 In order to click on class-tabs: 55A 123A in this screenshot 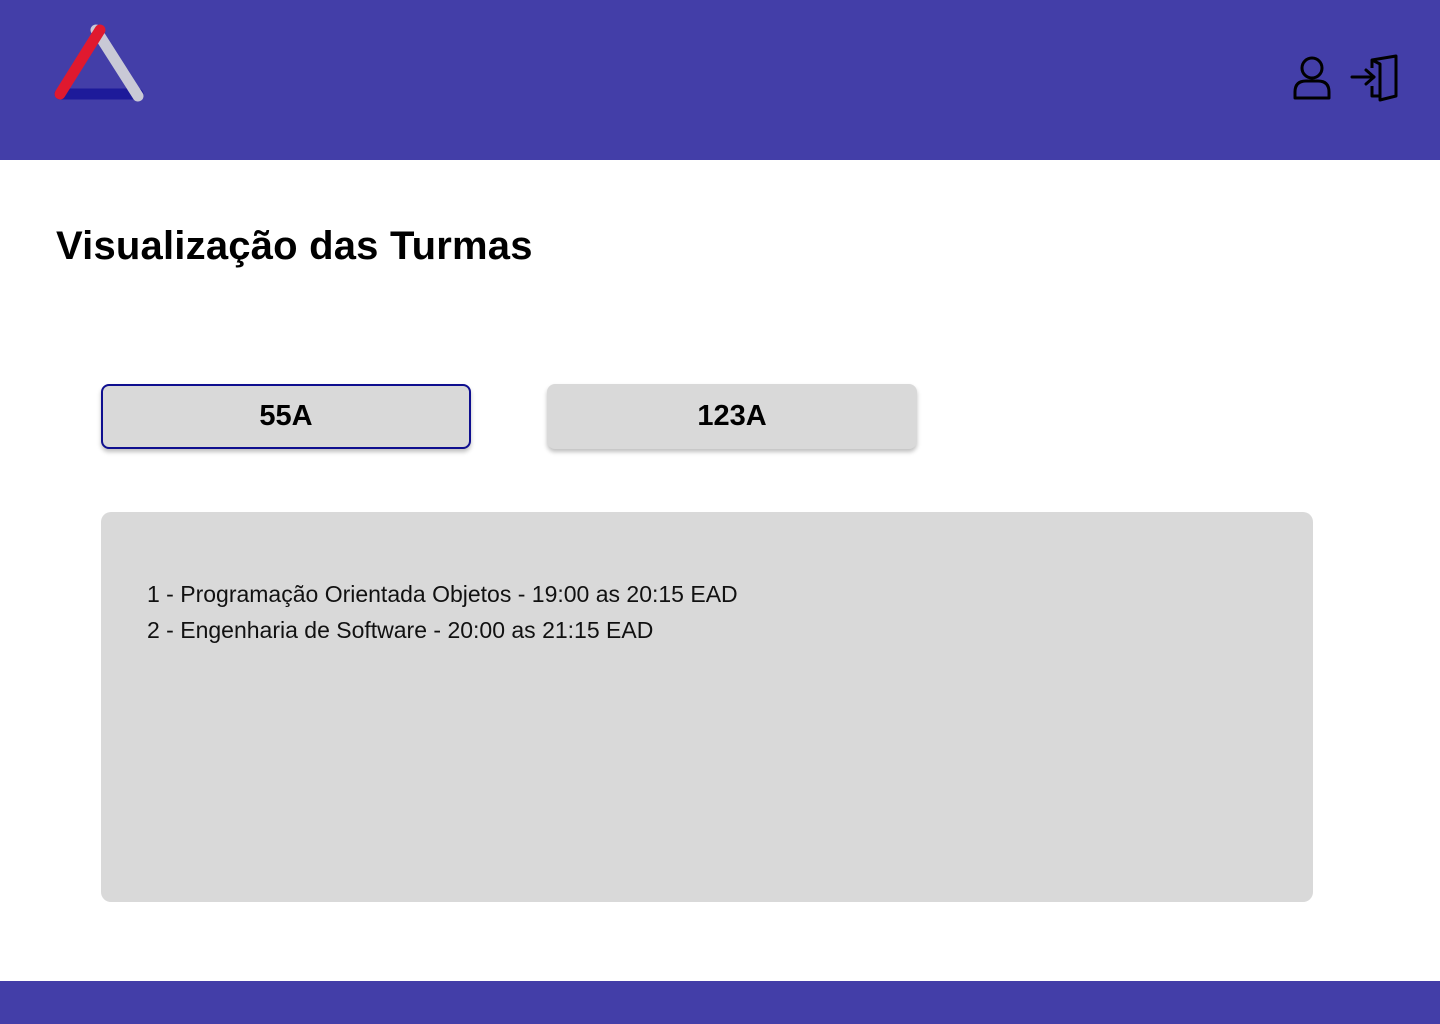, I will do `click(509, 416)`.